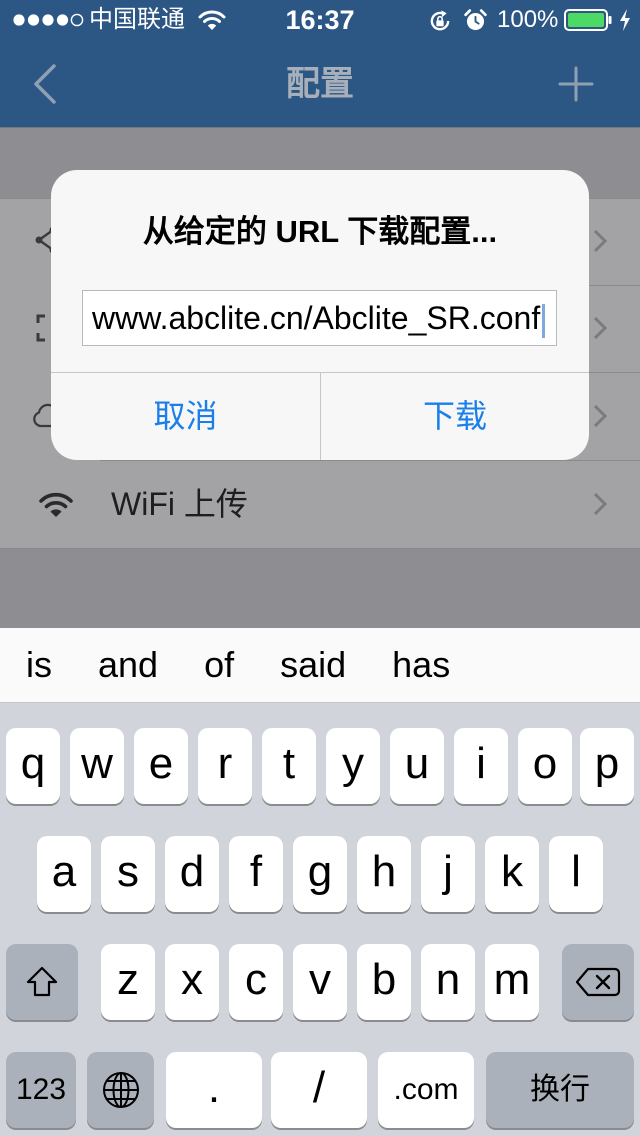  What do you see at coordinates (448, 874) in the screenshot?
I see `key-j: j` at bounding box center [448, 874].